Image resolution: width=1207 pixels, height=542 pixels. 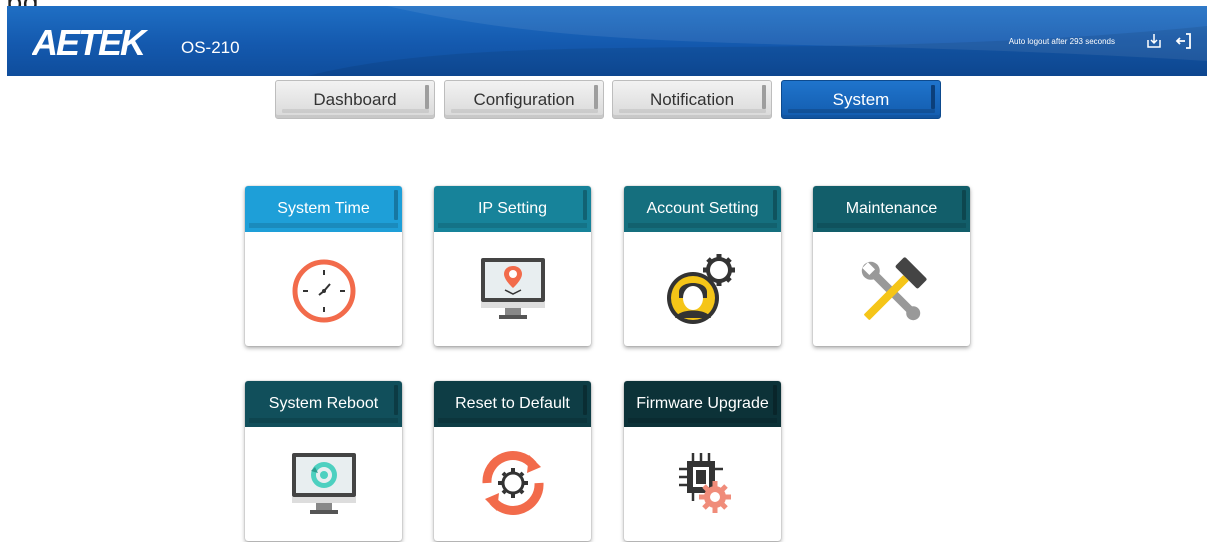 I want to click on ip-setting-card: IP Setting, so click(x=512, y=266).